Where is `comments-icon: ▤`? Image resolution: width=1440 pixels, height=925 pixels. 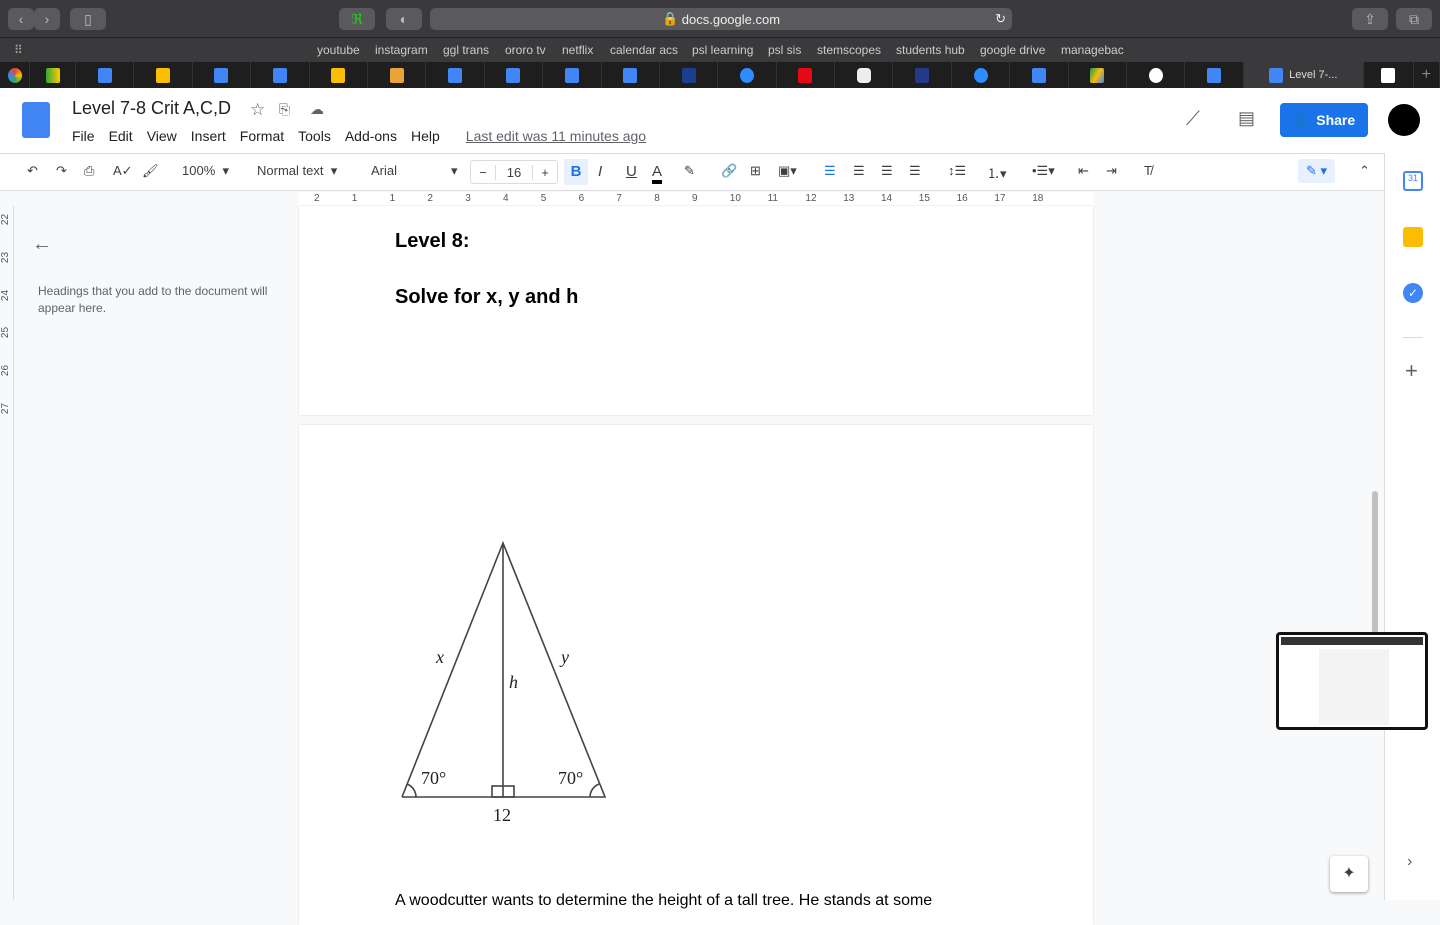
comments-icon: ▤ is located at coordinates (1246, 118).